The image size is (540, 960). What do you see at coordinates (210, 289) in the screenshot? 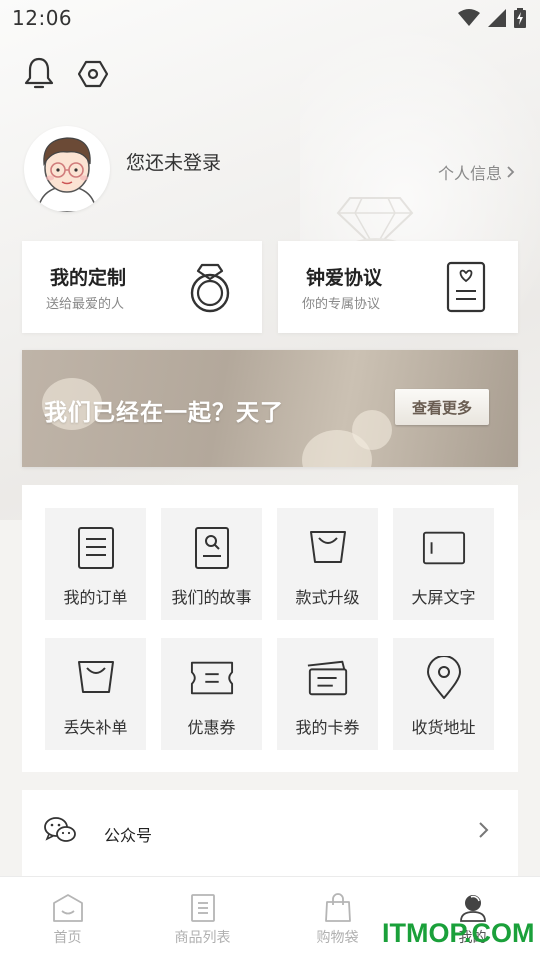
I see `ring-icon` at bounding box center [210, 289].